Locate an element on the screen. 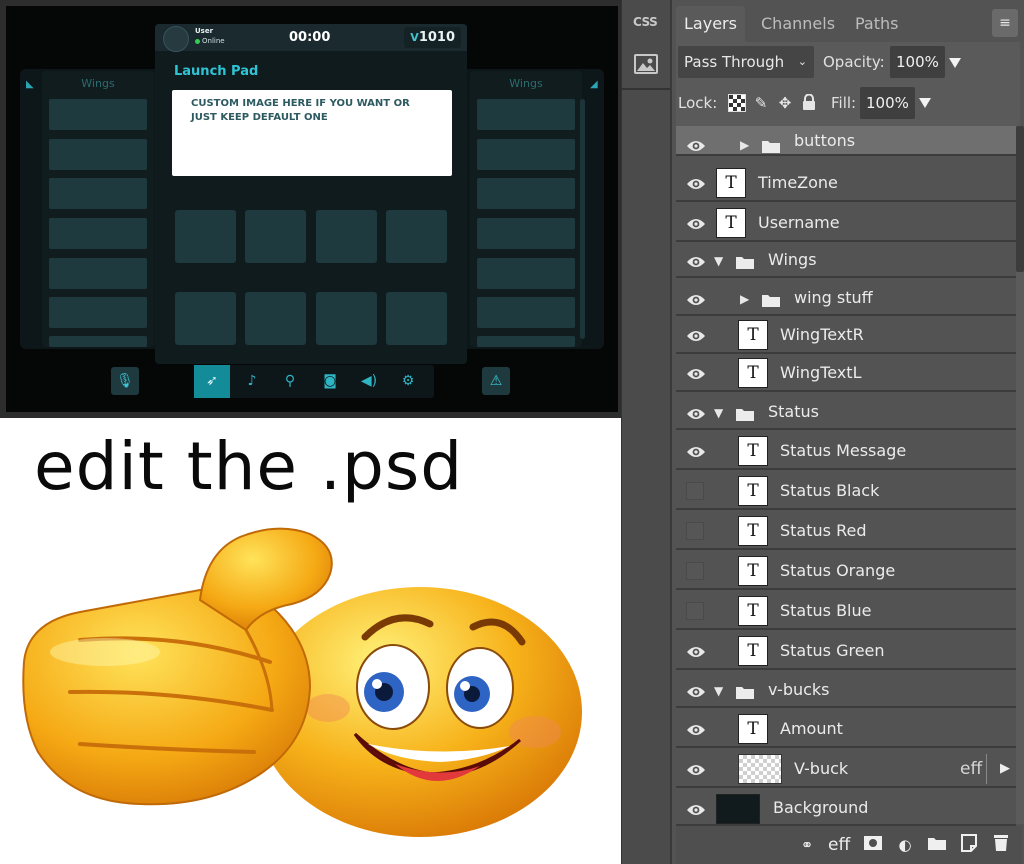  microphone-button: 🎙︎ is located at coordinates (125, 381).